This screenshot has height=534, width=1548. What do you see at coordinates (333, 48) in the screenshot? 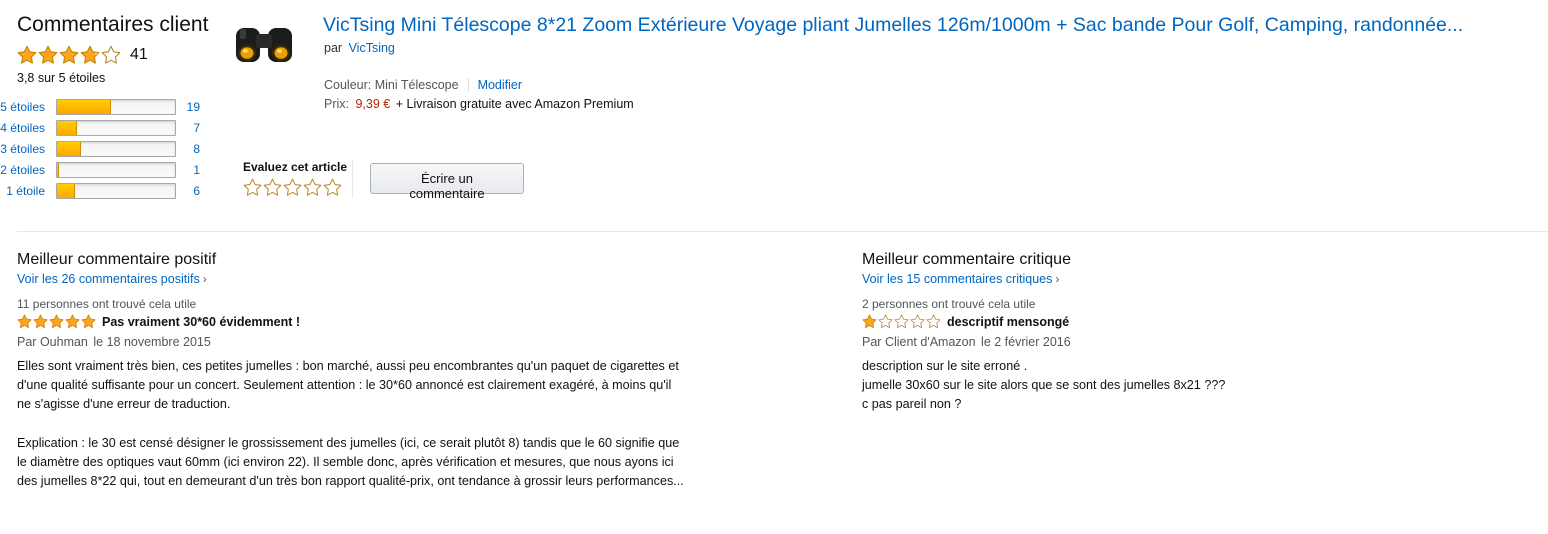
I see `byline-prefix: par` at bounding box center [333, 48].